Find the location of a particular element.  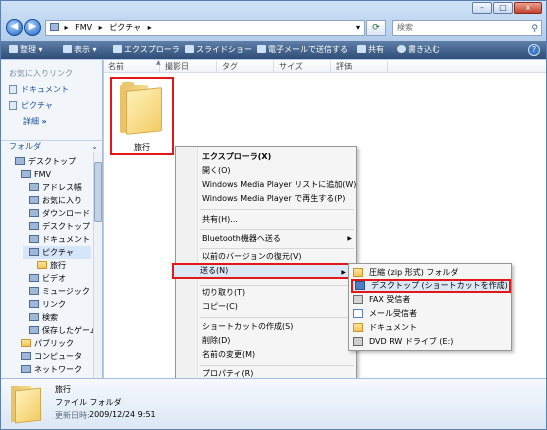

tree-label: アドレス帳 is located at coordinates (62, 187).